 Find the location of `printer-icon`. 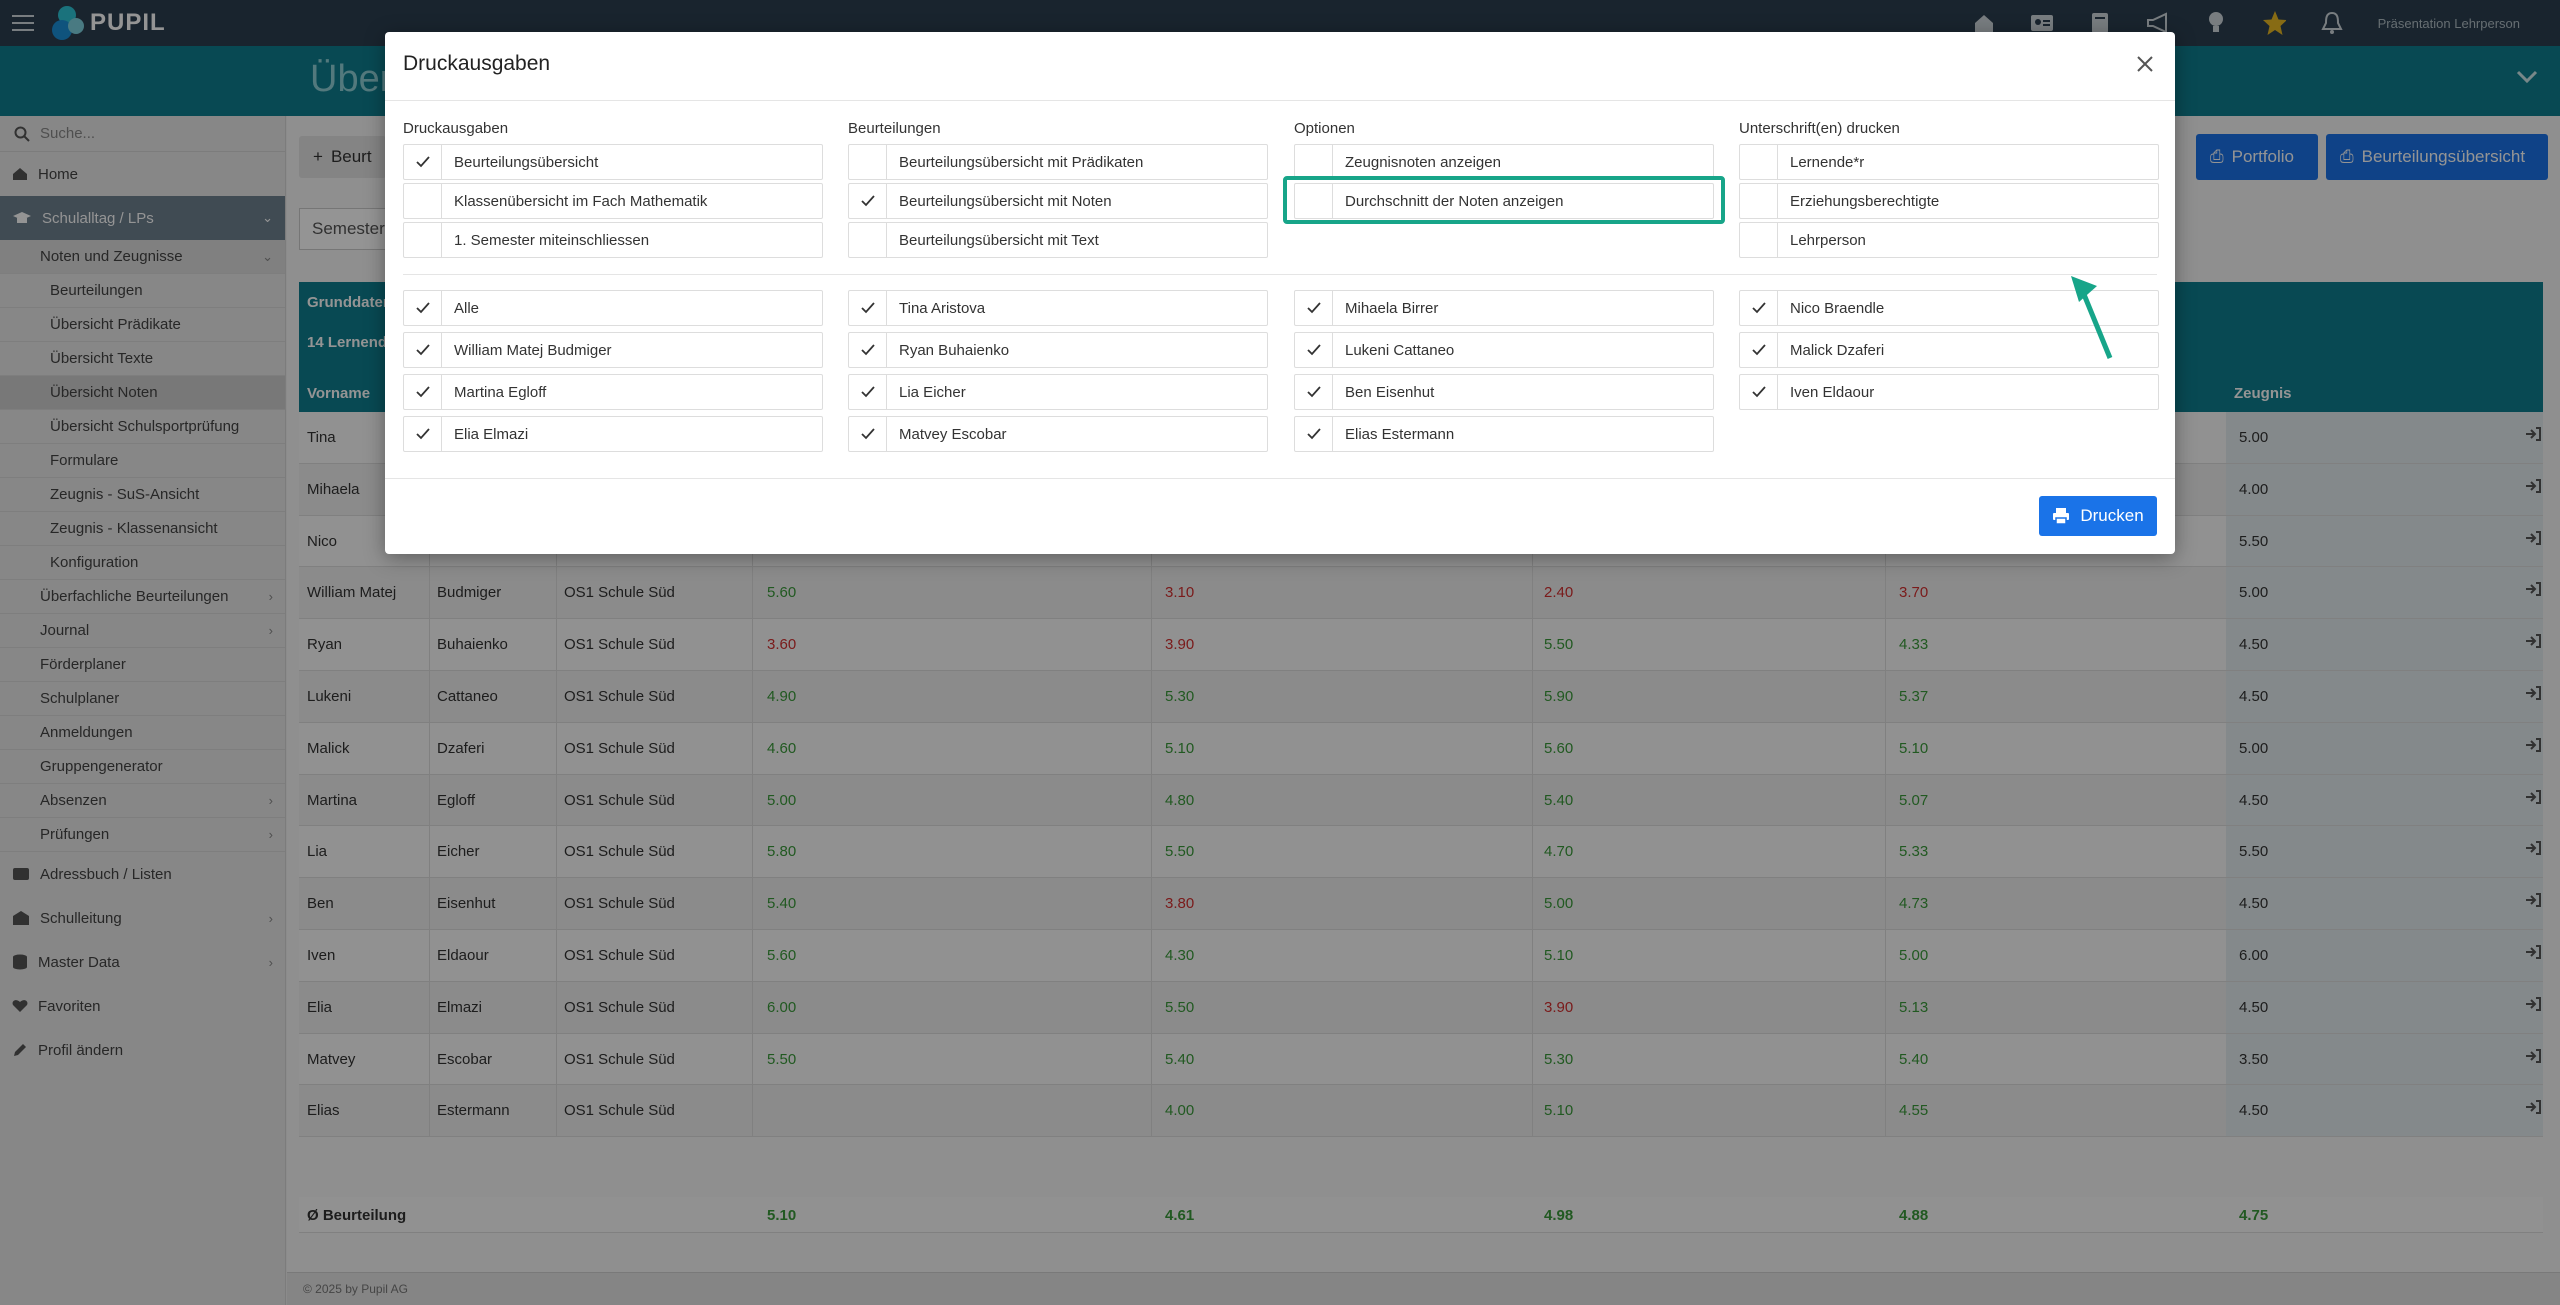

printer-icon is located at coordinates (2061, 516).